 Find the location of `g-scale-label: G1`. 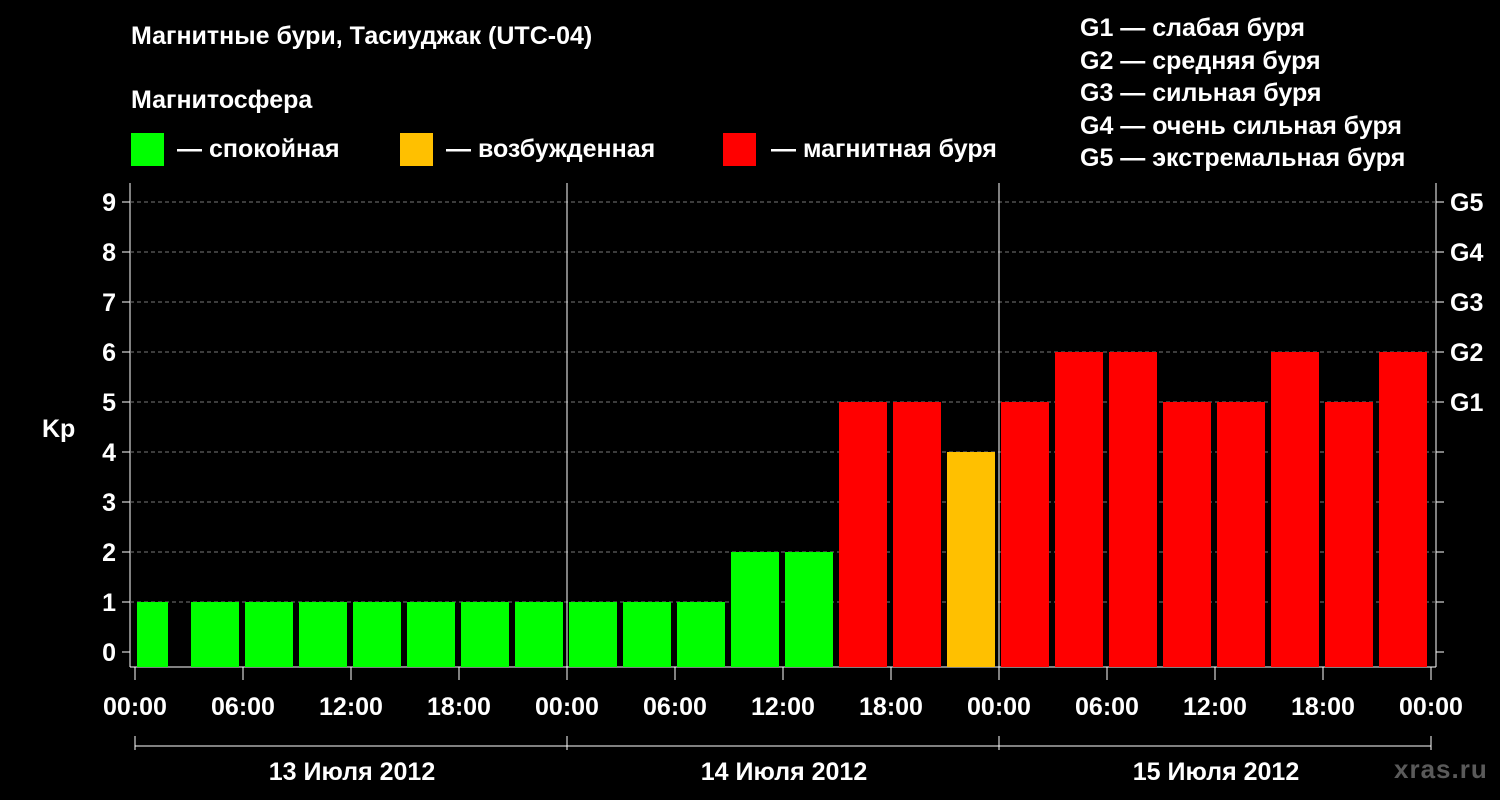

g-scale-label: G1 is located at coordinates (1466, 403).